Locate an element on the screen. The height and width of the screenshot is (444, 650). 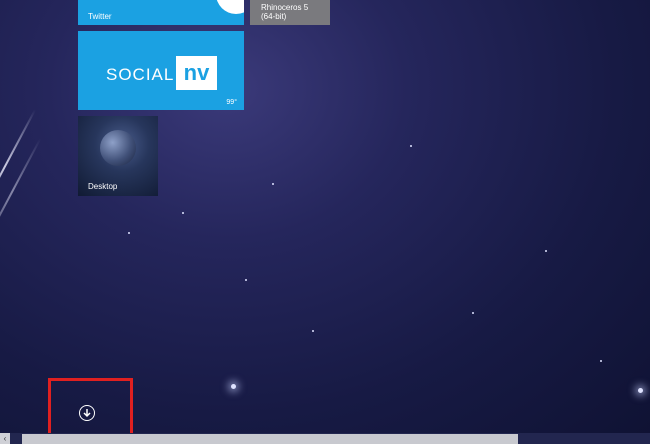
desktop-tile: Desktop is located at coordinates (118, 156).